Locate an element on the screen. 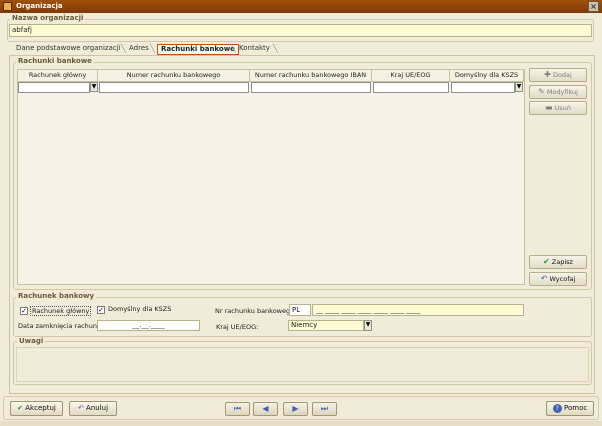  org-name-input: abfafj is located at coordinates (300, 30).